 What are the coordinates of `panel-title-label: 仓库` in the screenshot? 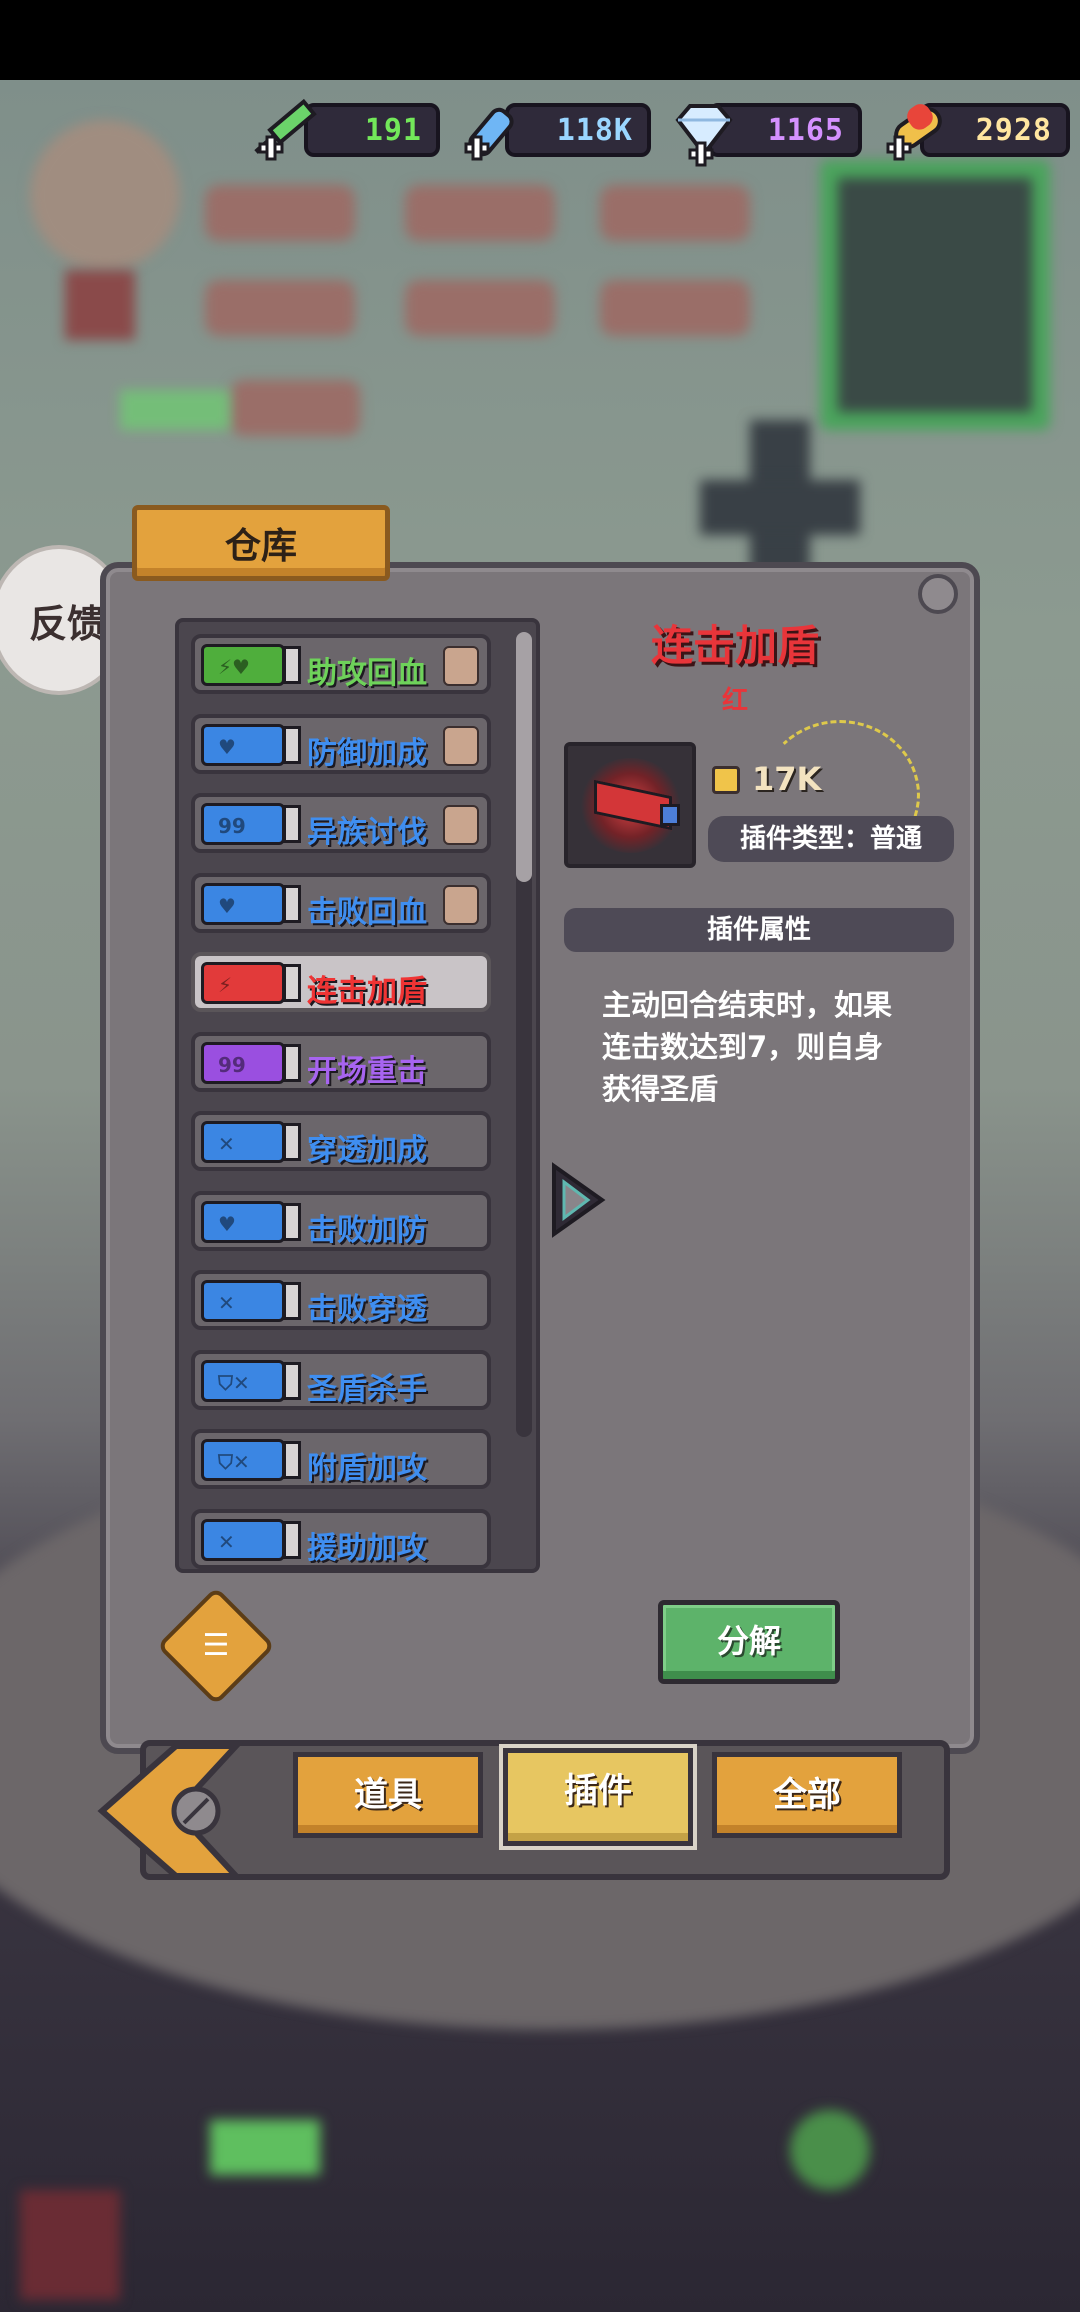 It's located at (260, 546).